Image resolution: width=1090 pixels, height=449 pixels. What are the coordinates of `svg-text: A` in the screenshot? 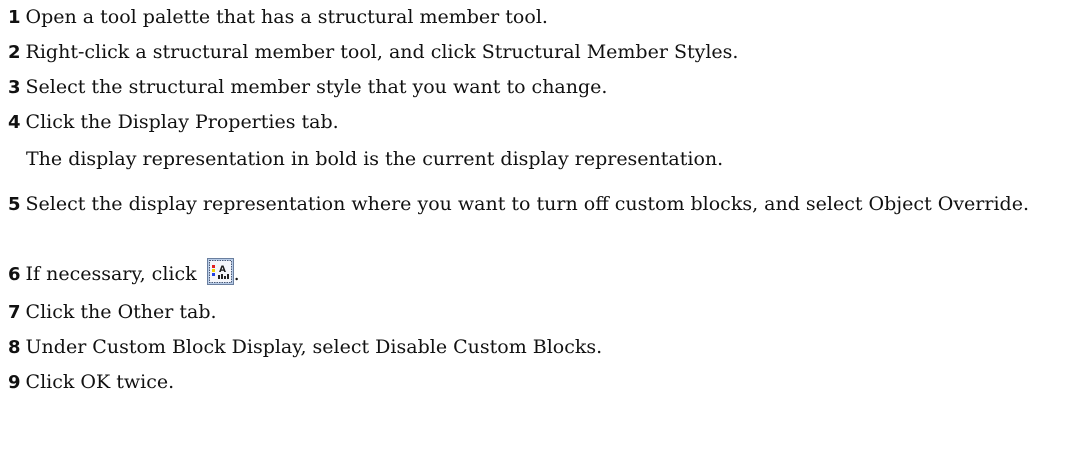 It's located at (222, 270).